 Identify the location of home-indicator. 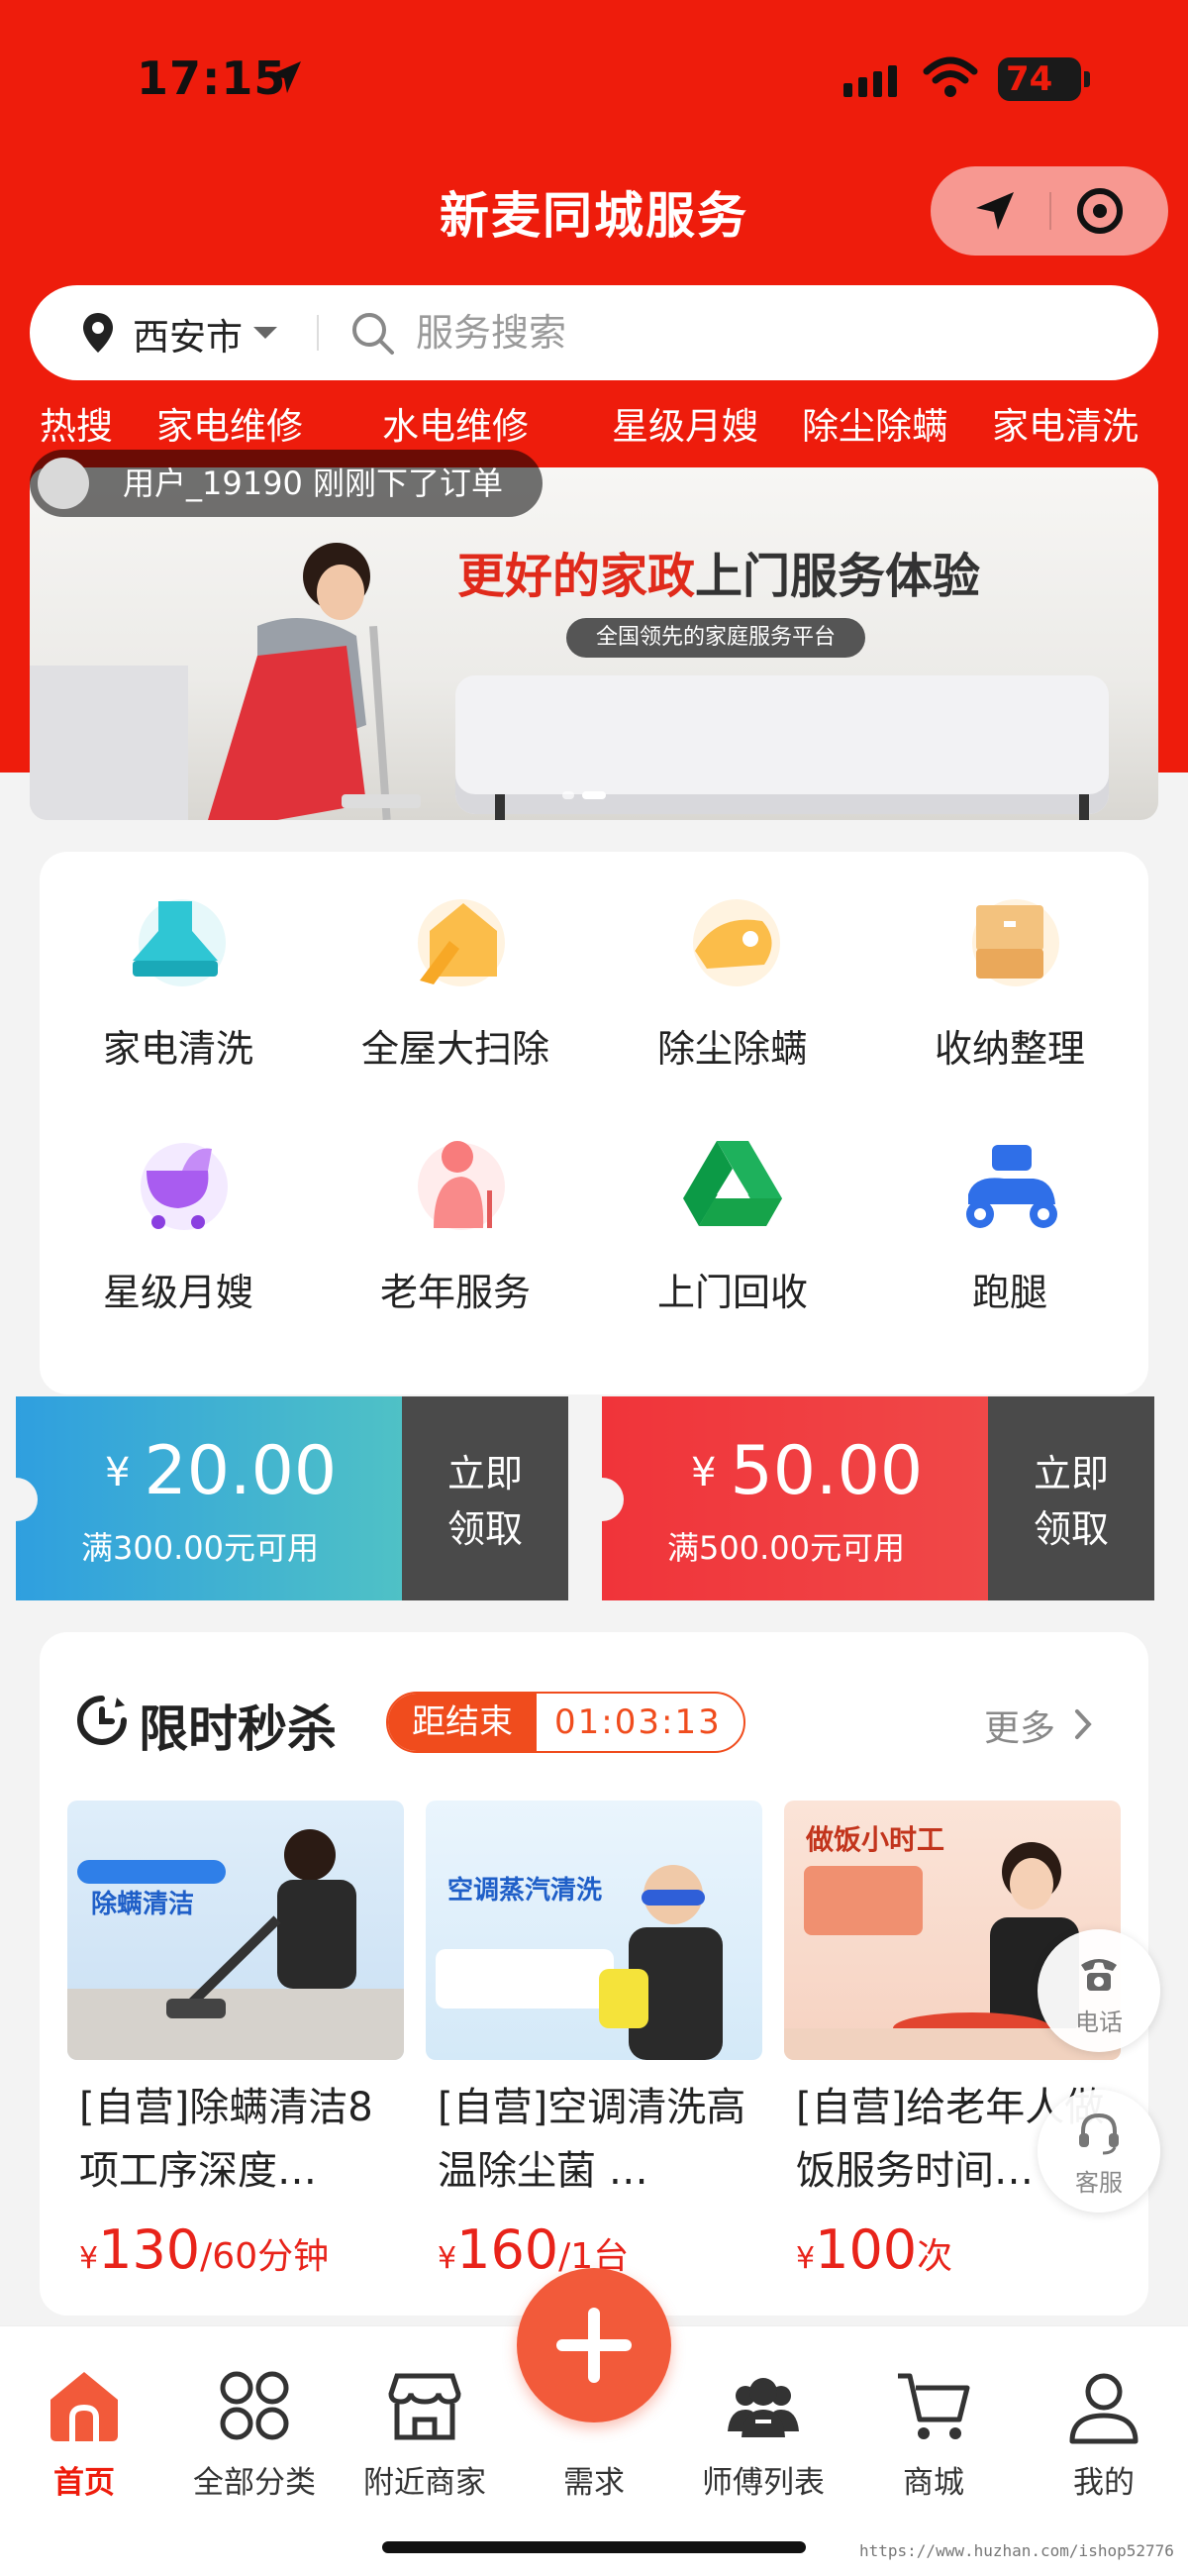
(594, 2547).